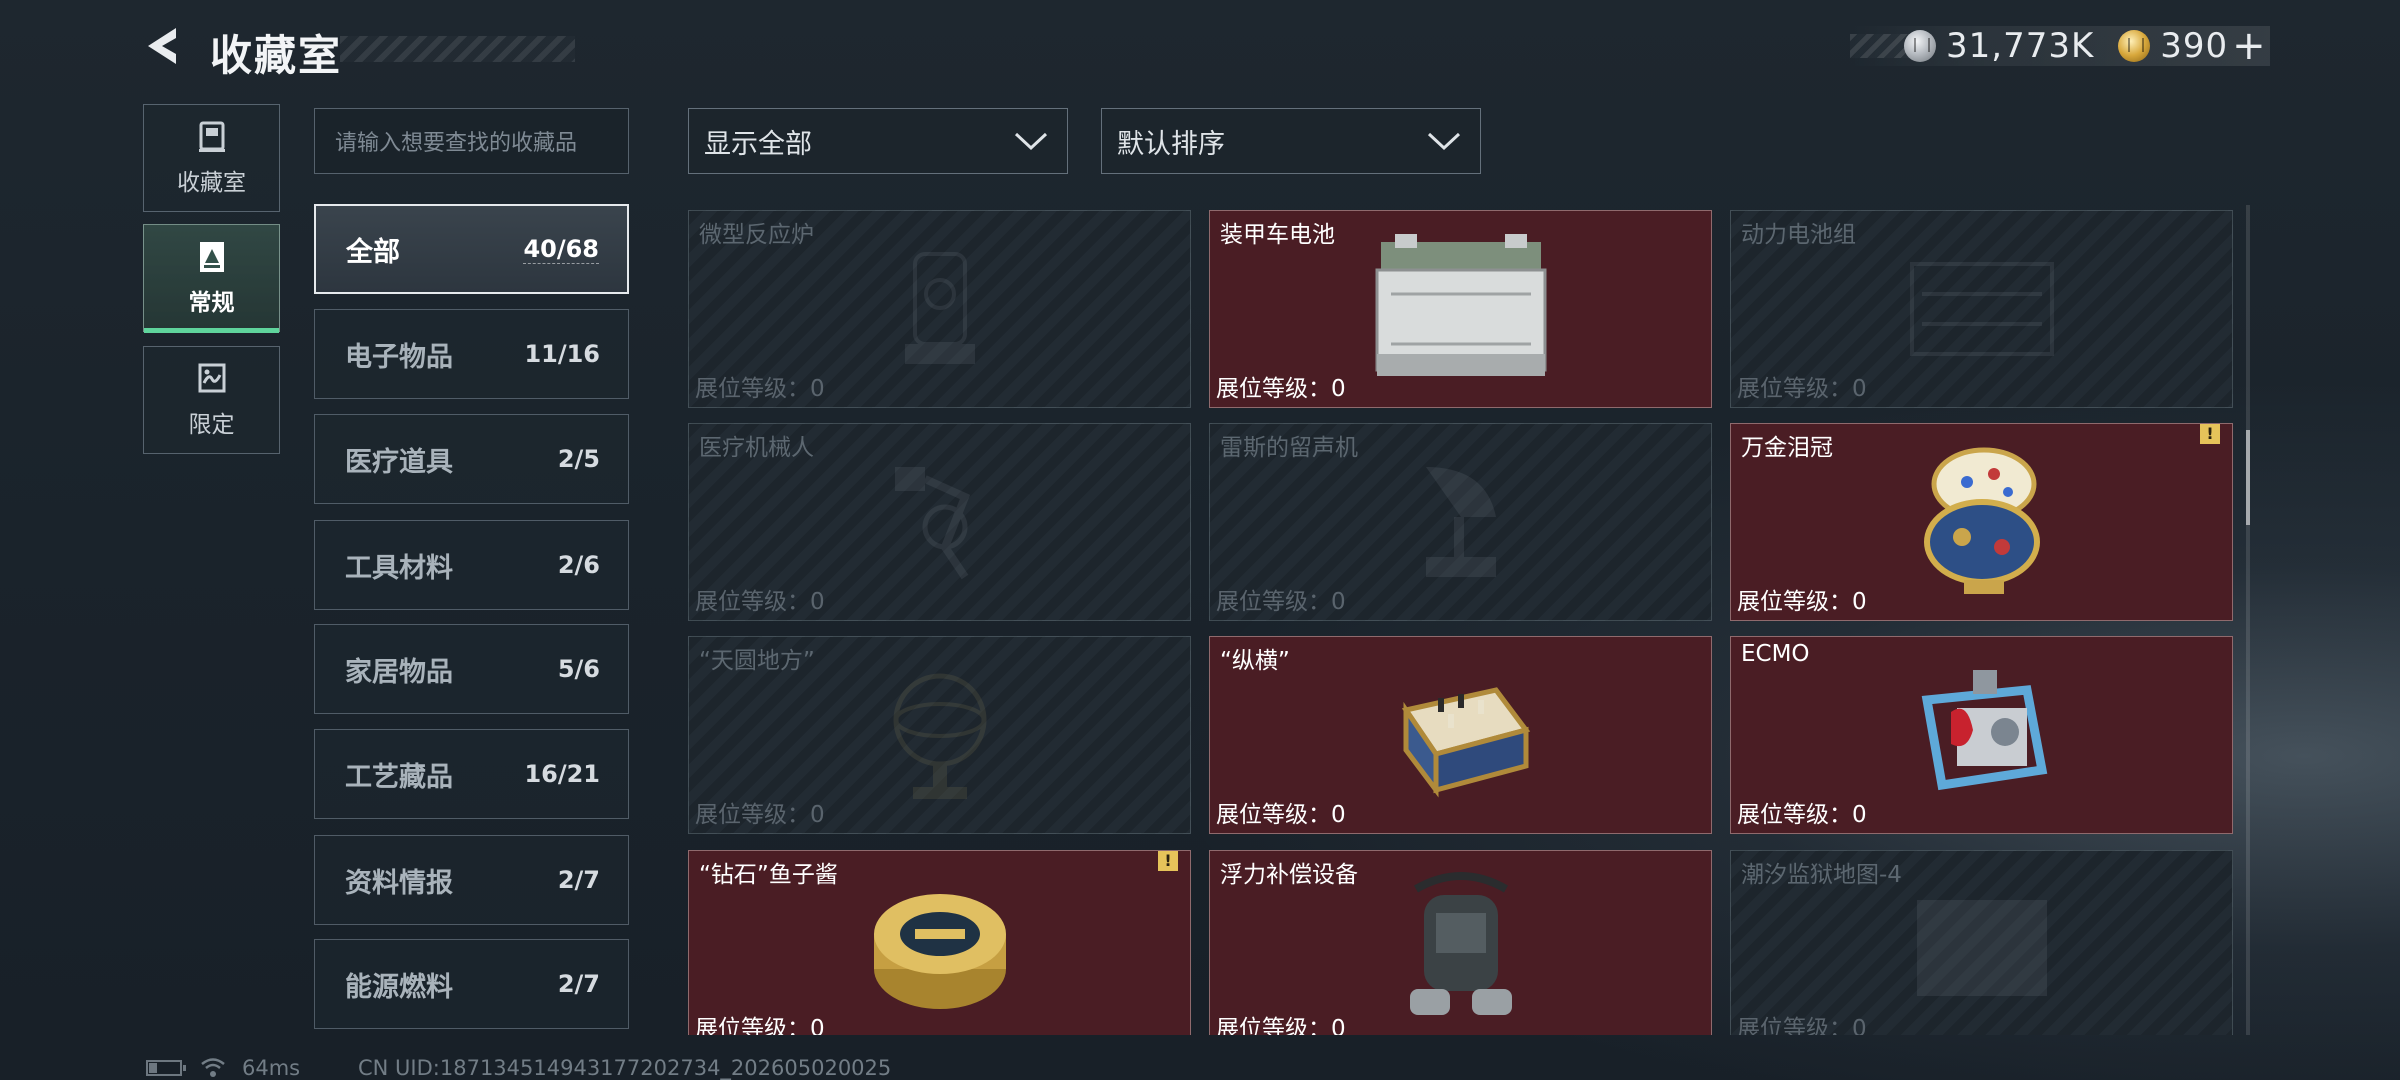 The width and height of the screenshot is (2400, 1080). What do you see at coordinates (399, 987) in the screenshot?
I see `category-label: 能源燃料` at bounding box center [399, 987].